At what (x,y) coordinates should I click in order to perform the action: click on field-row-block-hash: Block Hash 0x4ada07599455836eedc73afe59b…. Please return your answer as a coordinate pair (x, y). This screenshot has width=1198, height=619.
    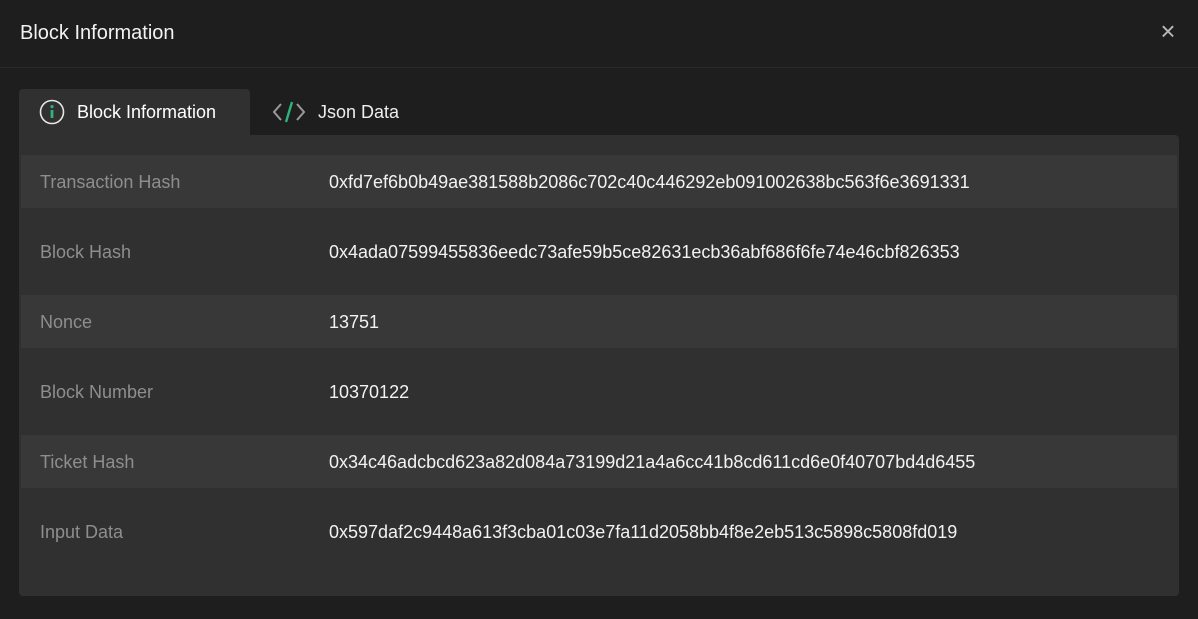
    Looking at the image, I should click on (599, 260).